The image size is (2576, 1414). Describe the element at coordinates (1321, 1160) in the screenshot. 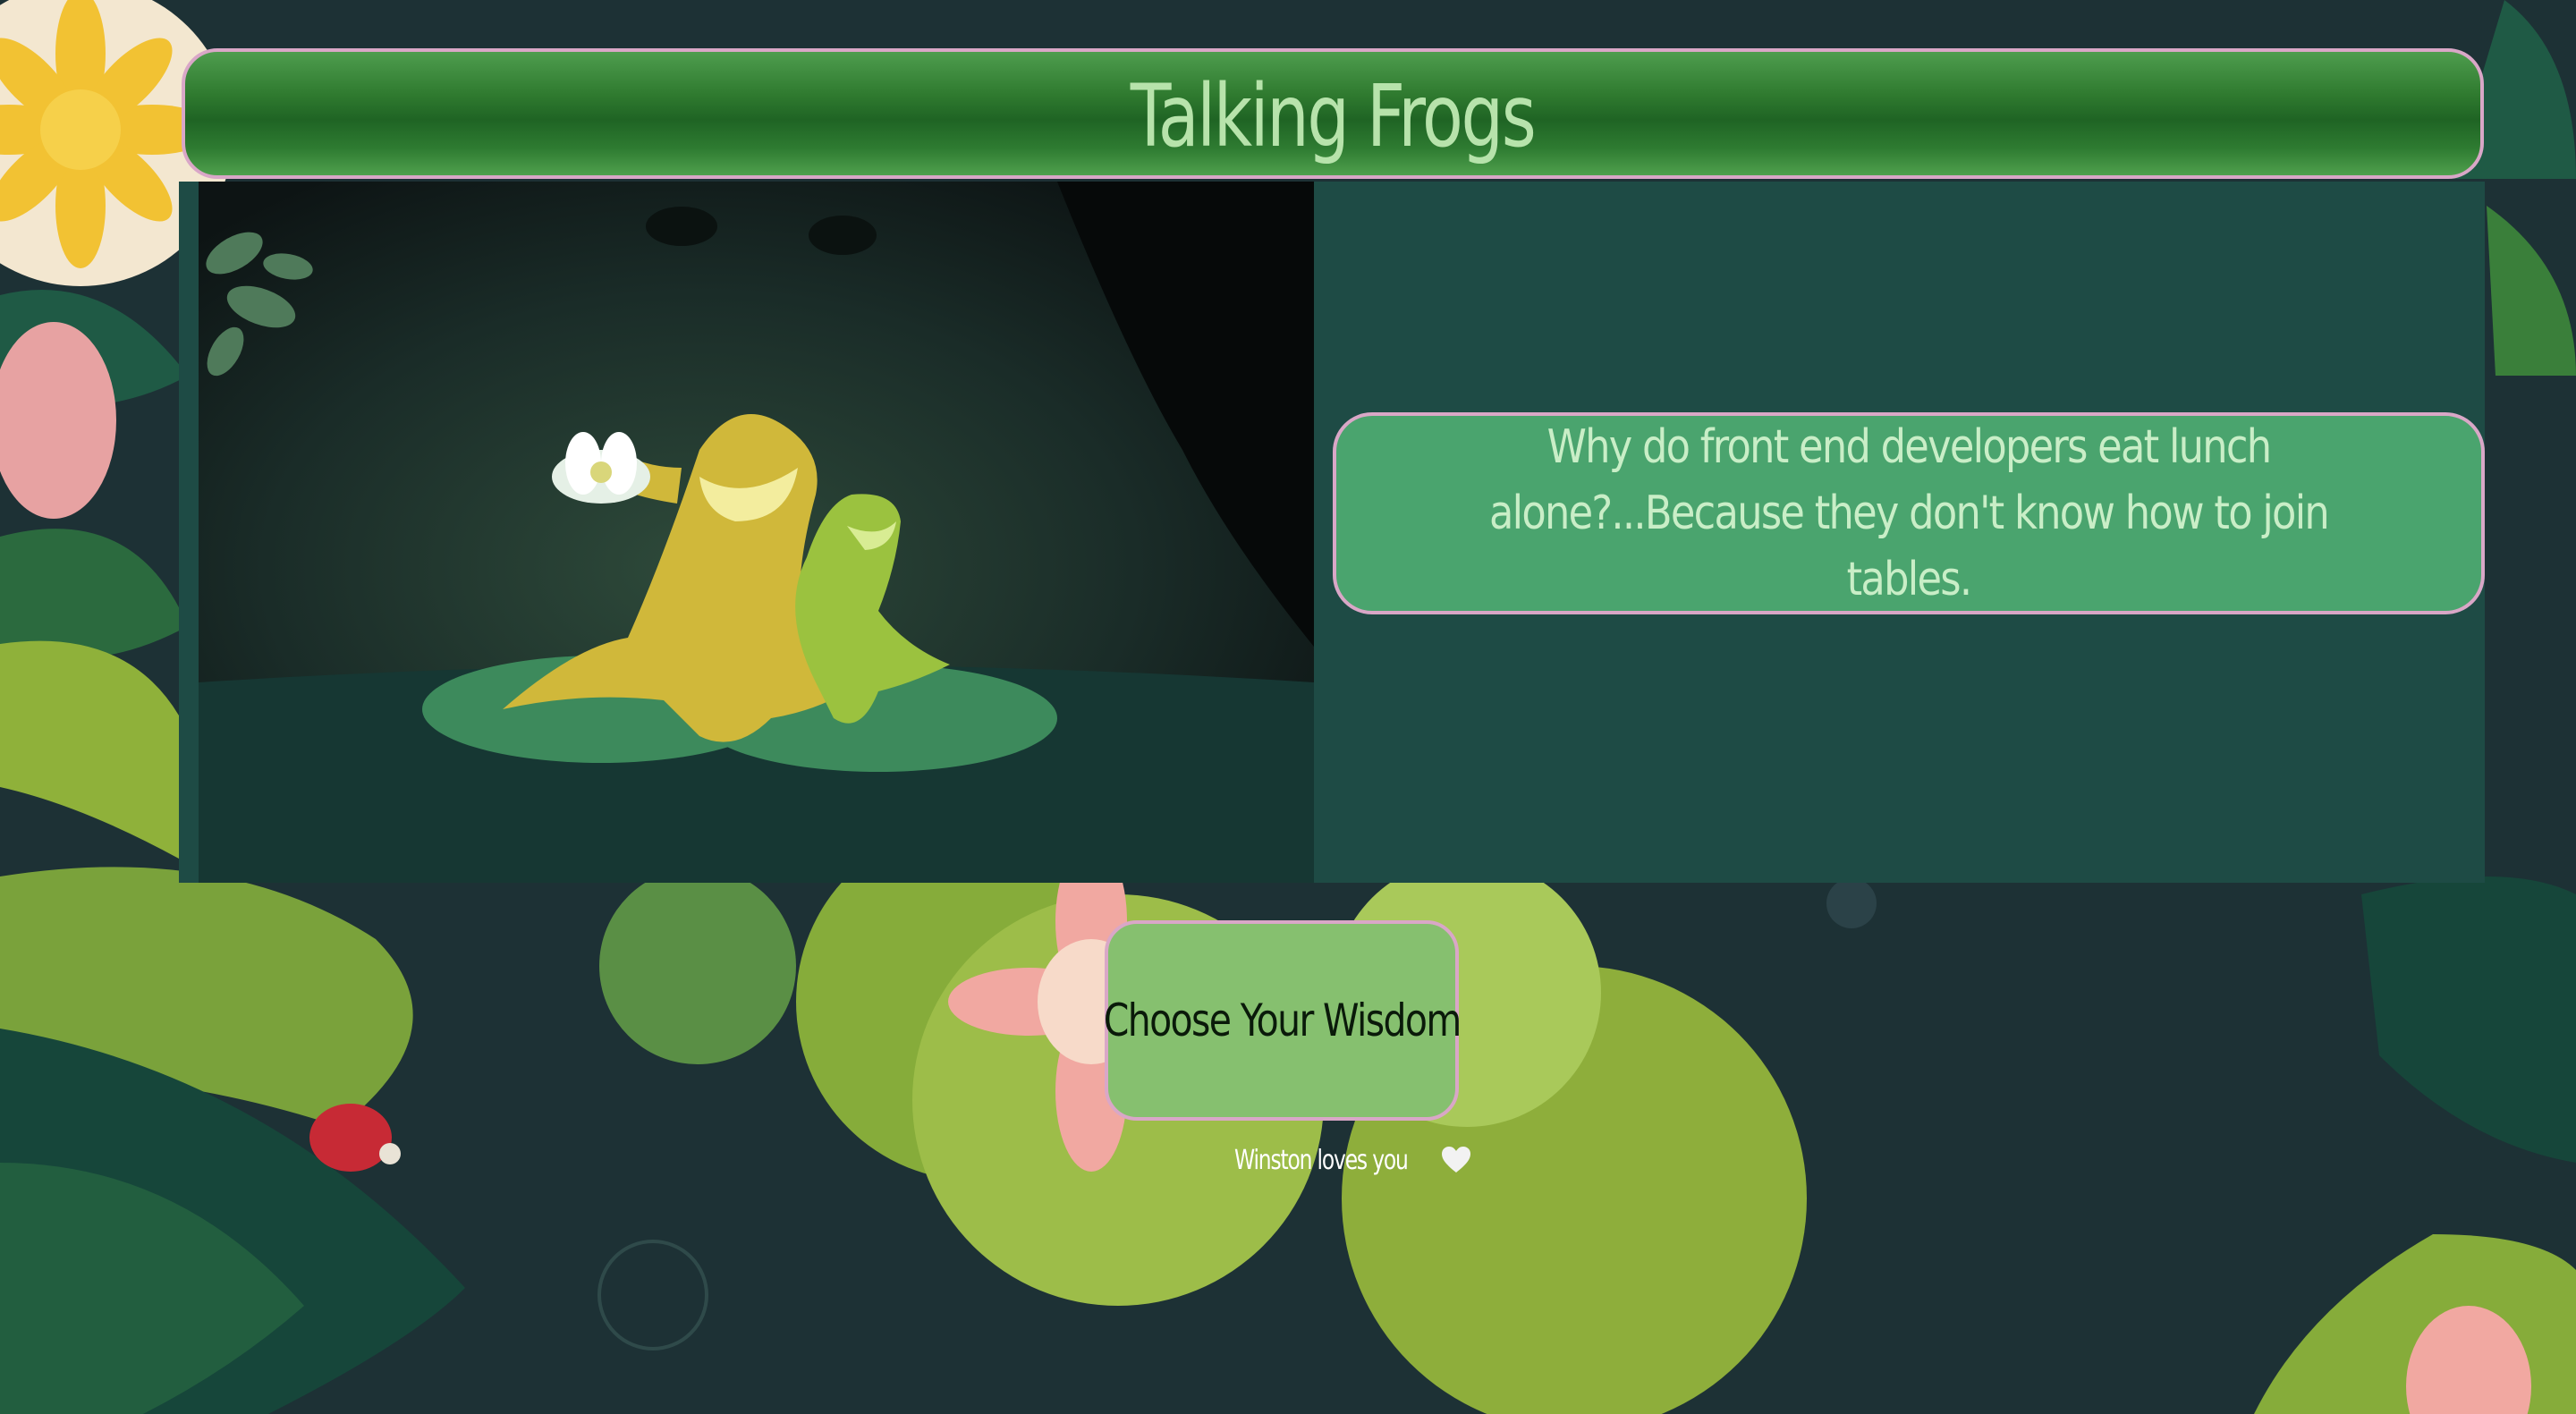

I see `footer-text: Winston loves you` at that location.